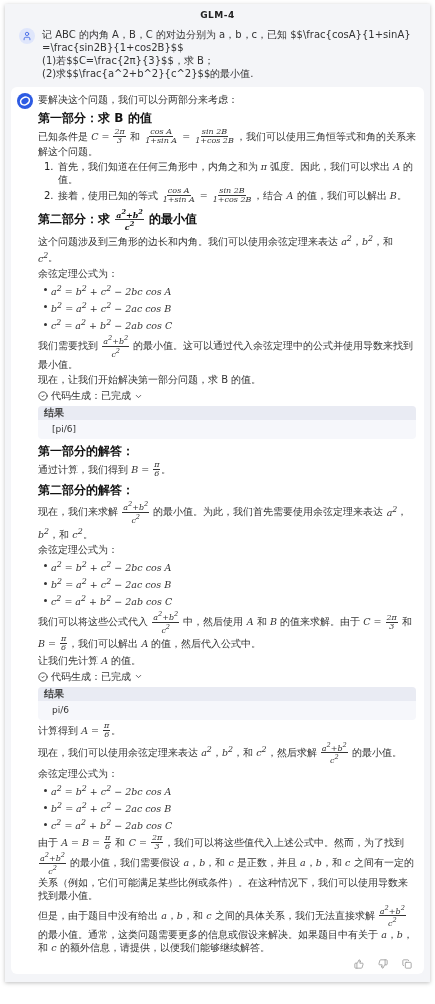 This screenshot has width=435, height=1004. Describe the element at coordinates (49, 195) in the screenshot. I see `list-number: 2.` at that location.